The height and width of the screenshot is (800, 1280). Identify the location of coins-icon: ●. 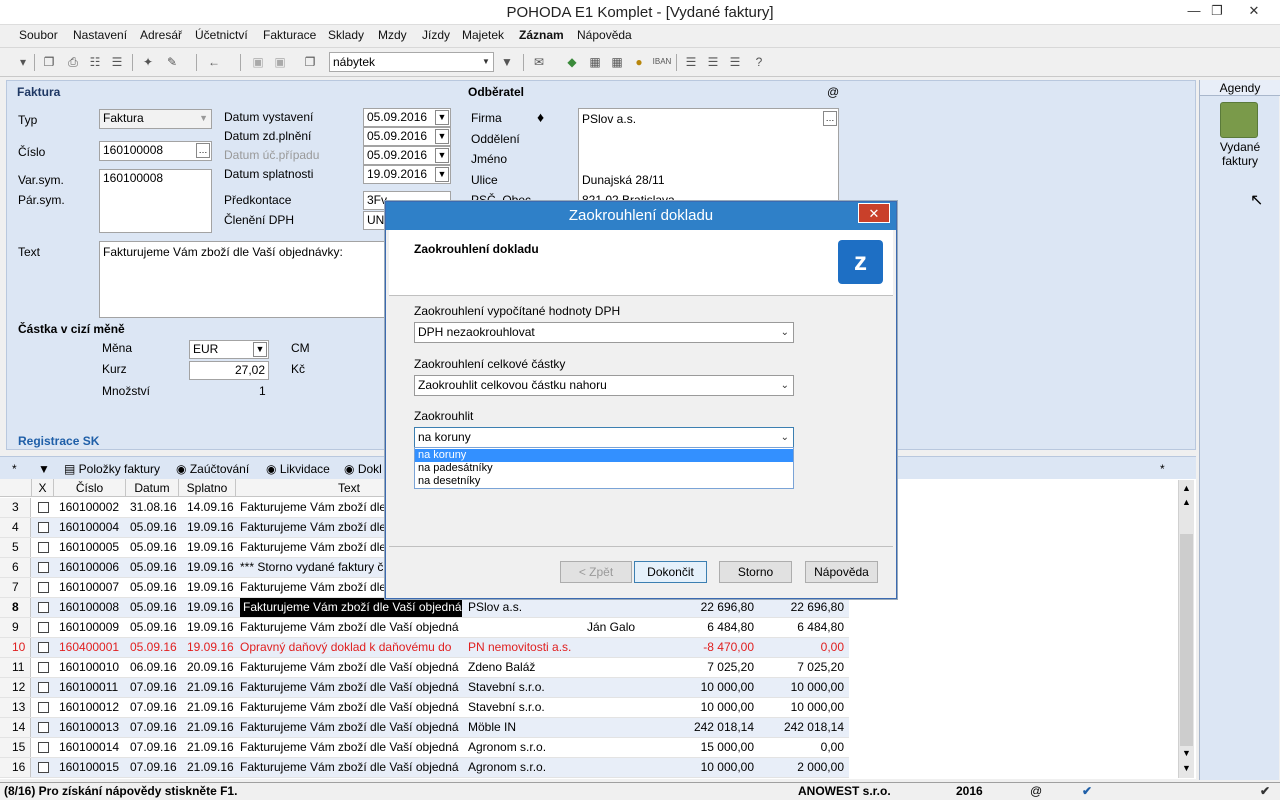
(639, 62).